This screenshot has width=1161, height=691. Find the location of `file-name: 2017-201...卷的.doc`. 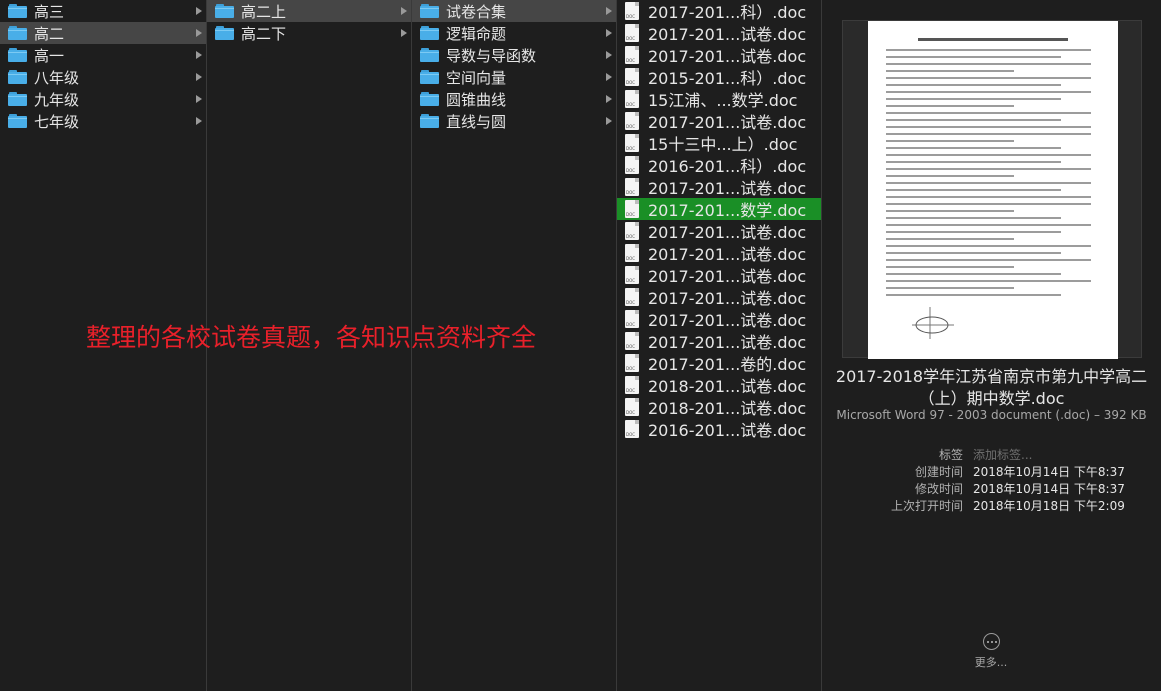

file-name: 2017-201...卷的.doc is located at coordinates (727, 364).